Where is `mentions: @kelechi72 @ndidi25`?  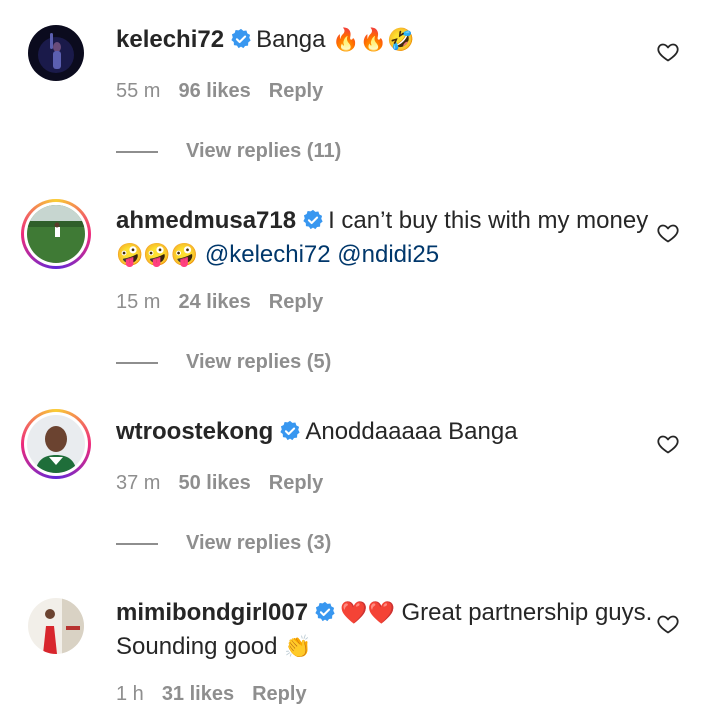
mentions: @kelechi72 @ndidi25 is located at coordinates (322, 254).